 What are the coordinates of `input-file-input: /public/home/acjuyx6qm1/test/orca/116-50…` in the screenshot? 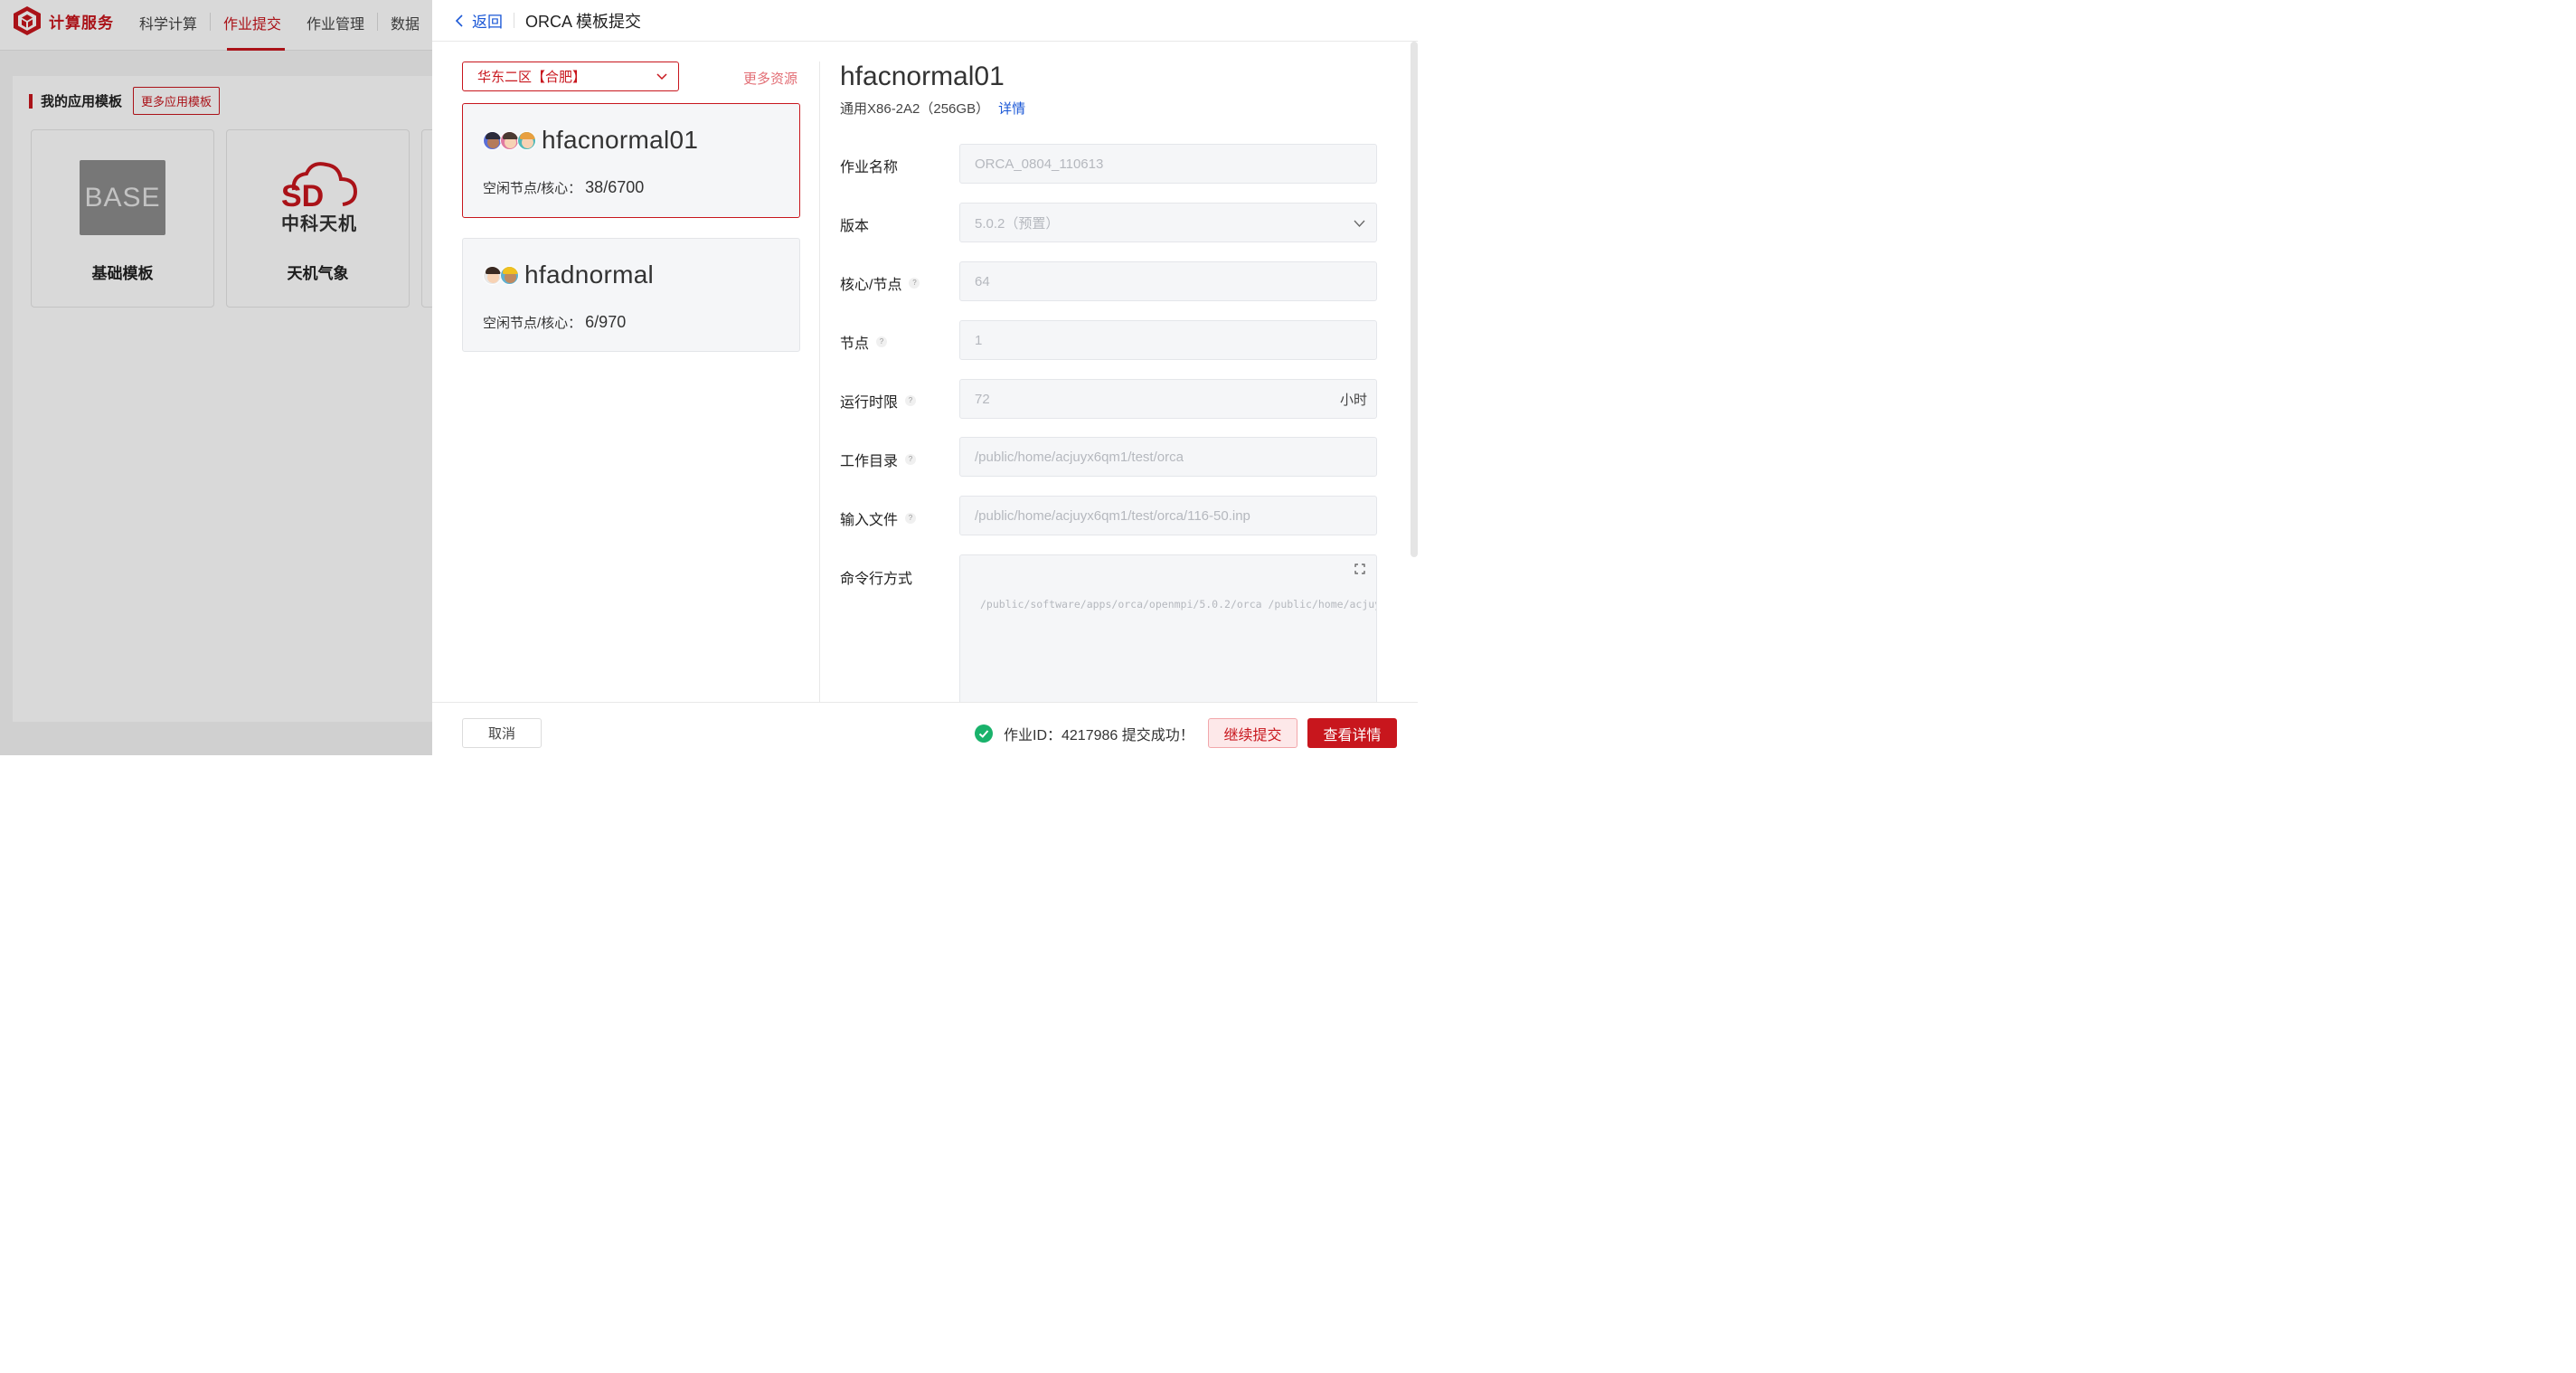 It's located at (1168, 515).